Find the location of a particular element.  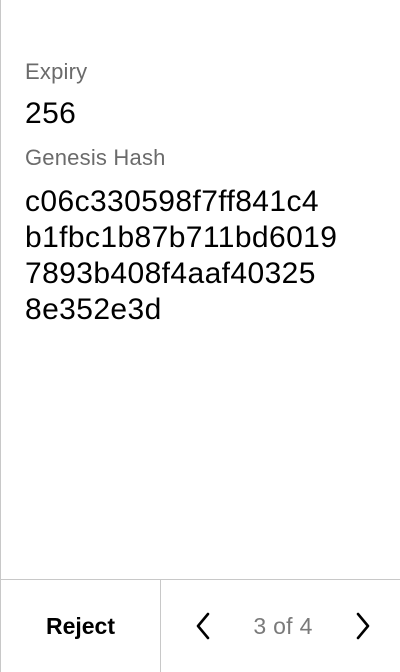

genesis-hash-label: Genesis Hash is located at coordinates (95, 157).